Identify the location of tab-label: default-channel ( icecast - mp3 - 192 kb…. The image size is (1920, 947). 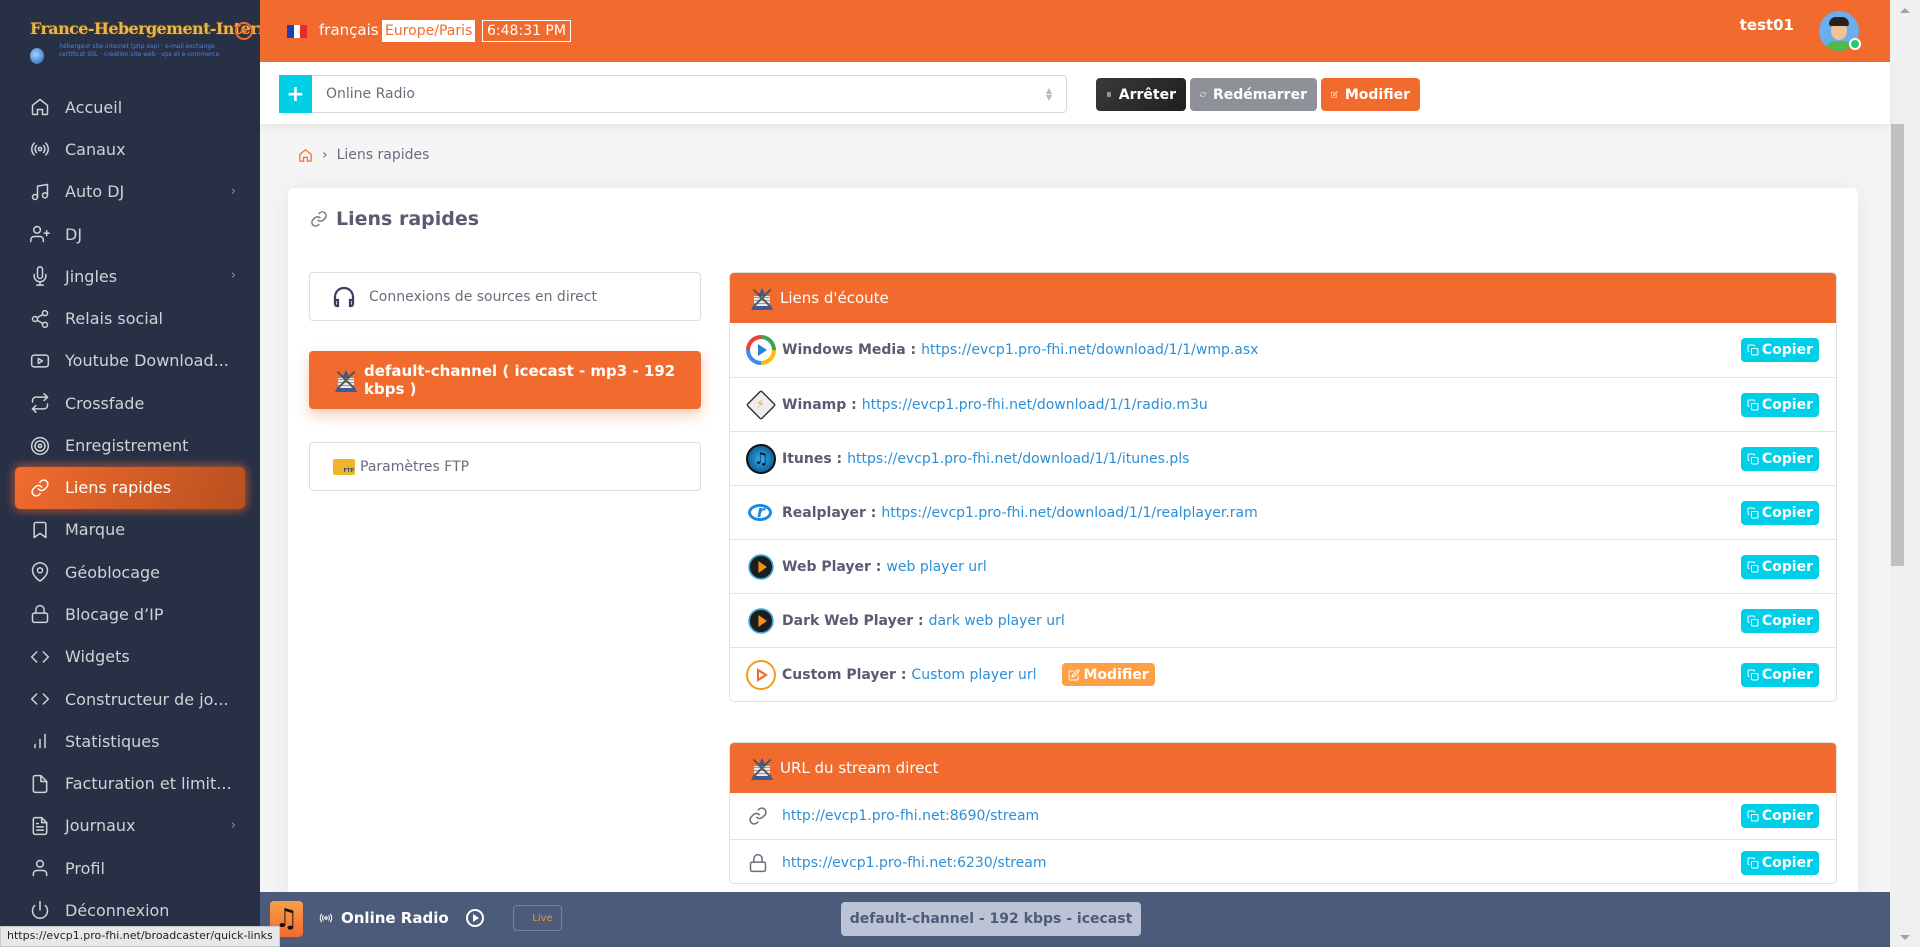
(520, 380).